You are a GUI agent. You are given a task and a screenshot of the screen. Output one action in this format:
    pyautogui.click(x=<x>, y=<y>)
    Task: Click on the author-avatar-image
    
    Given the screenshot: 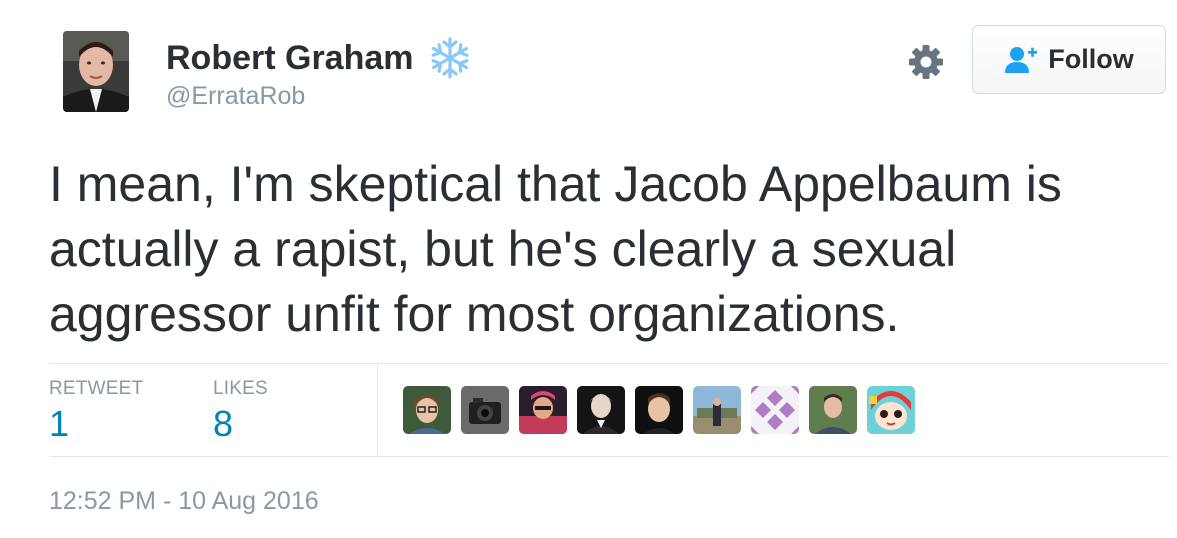 What is the action you would take?
    pyautogui.click(x=96, y=71)
    